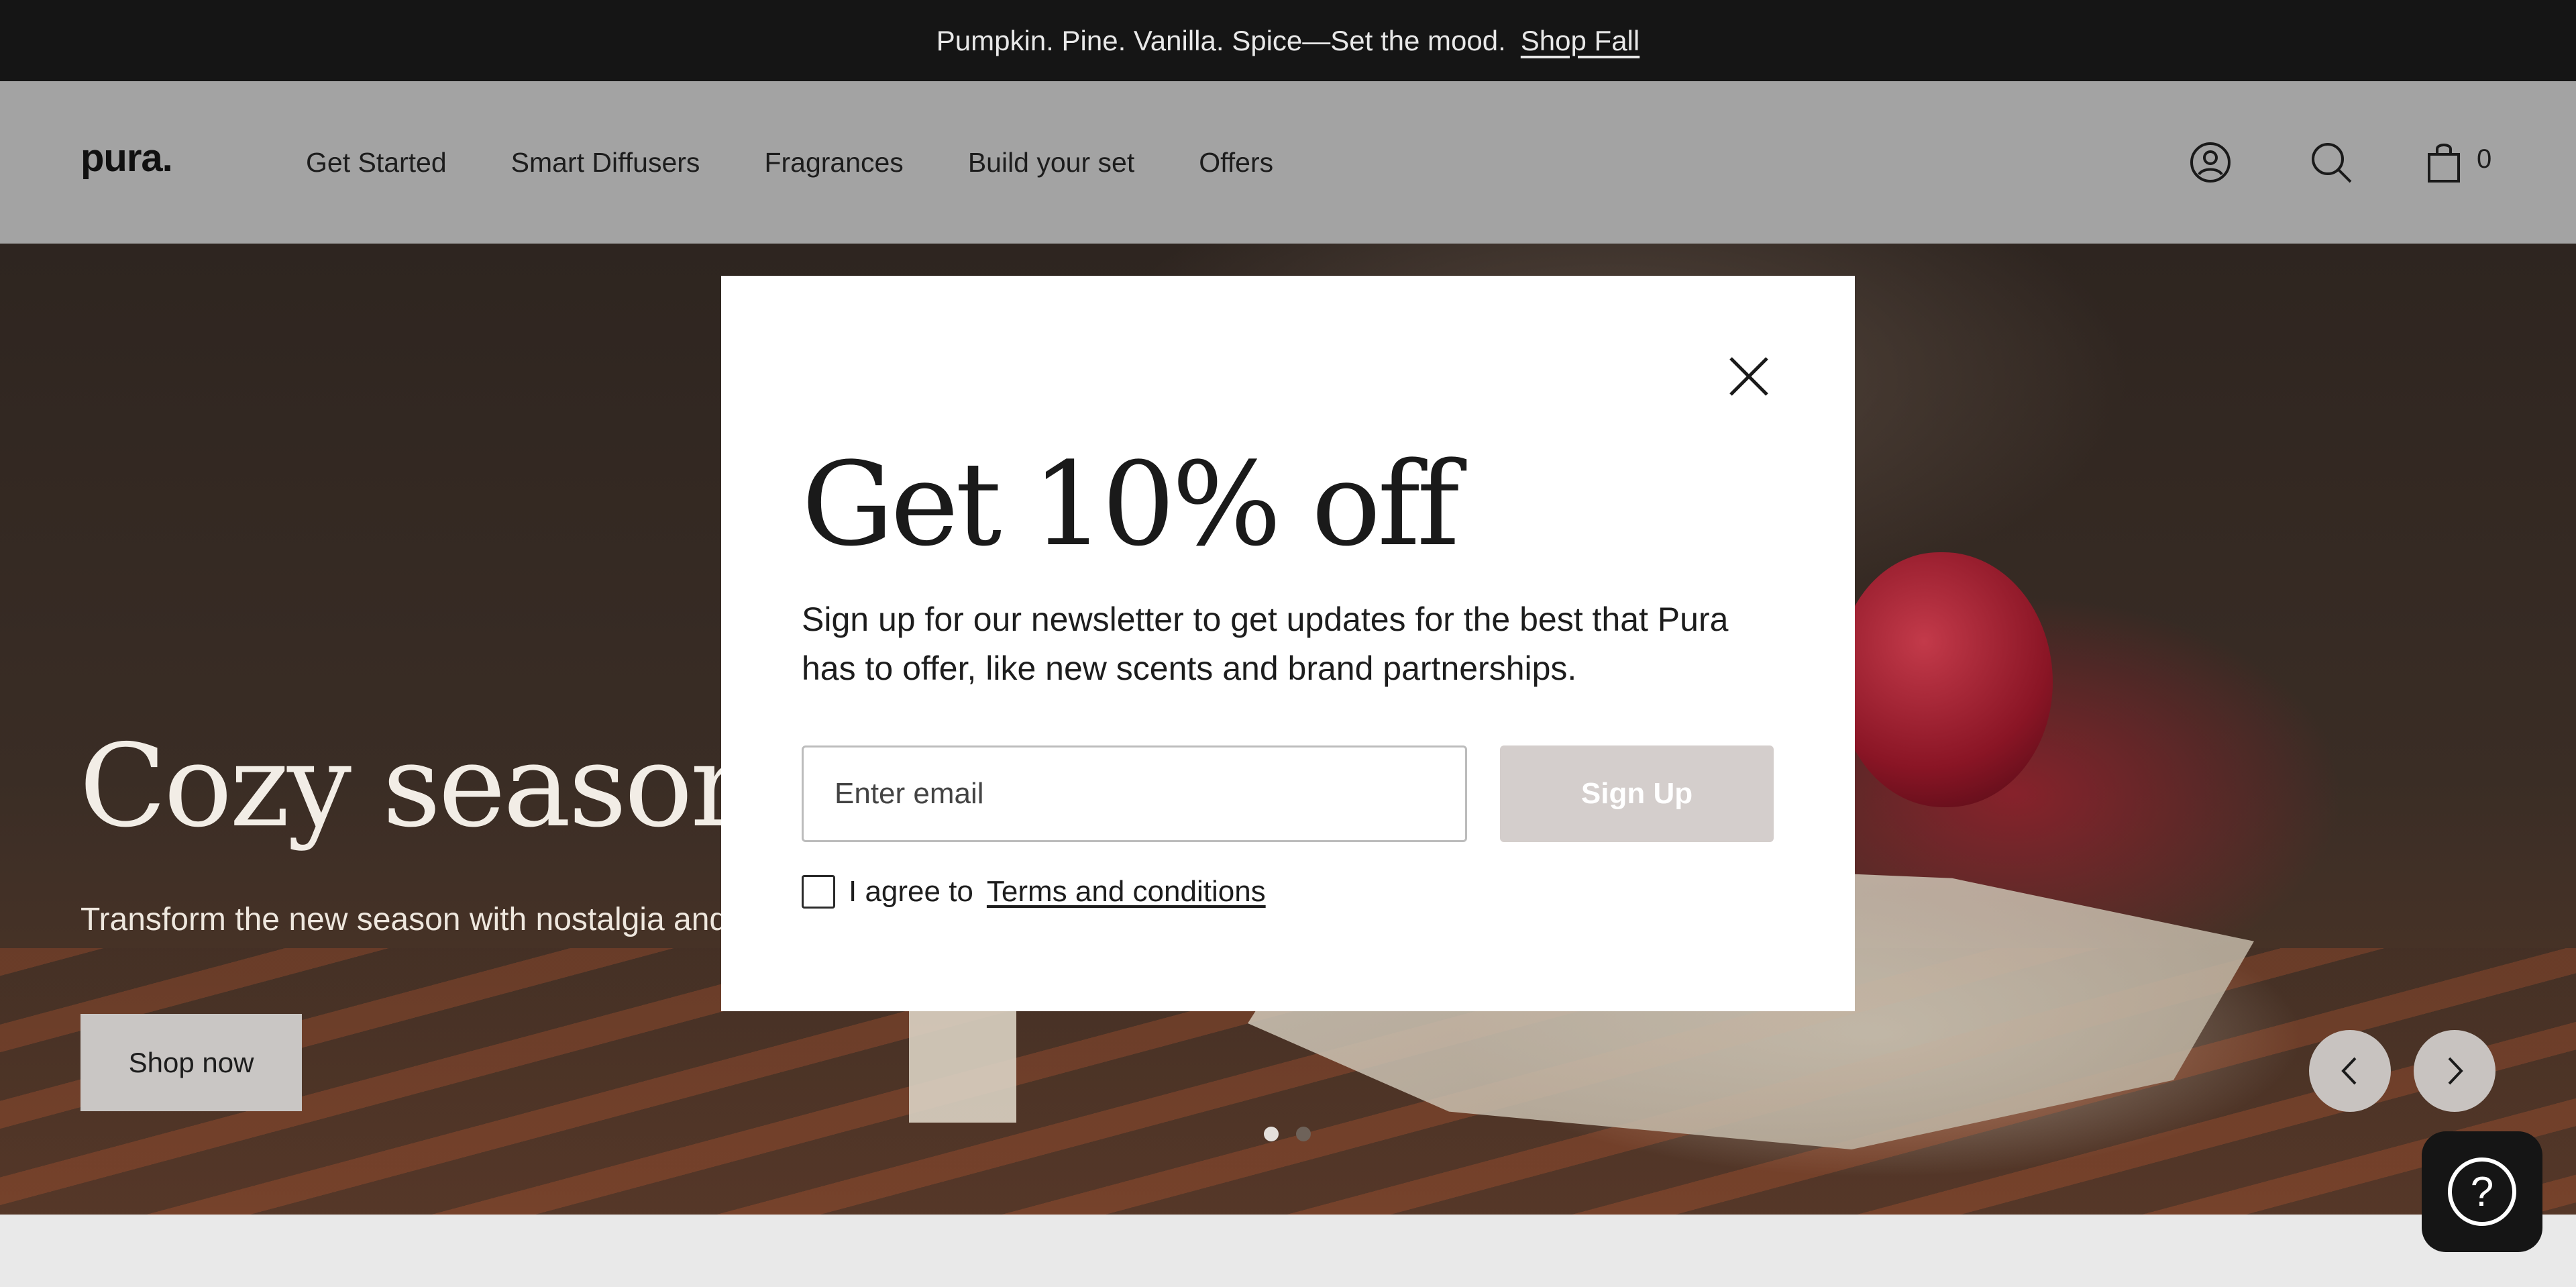  What do you see at coordinates (833, 162) in the screenshot?
I see `nav-fragrances: Fragrances` at bounding box center [833, 162].